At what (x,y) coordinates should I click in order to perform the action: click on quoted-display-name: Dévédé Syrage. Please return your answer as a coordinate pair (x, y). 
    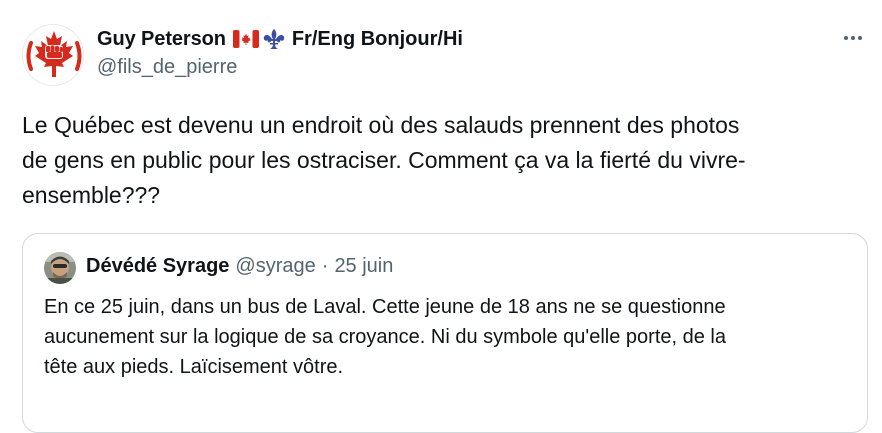
    Looking at the image, I should click on (157, 266).